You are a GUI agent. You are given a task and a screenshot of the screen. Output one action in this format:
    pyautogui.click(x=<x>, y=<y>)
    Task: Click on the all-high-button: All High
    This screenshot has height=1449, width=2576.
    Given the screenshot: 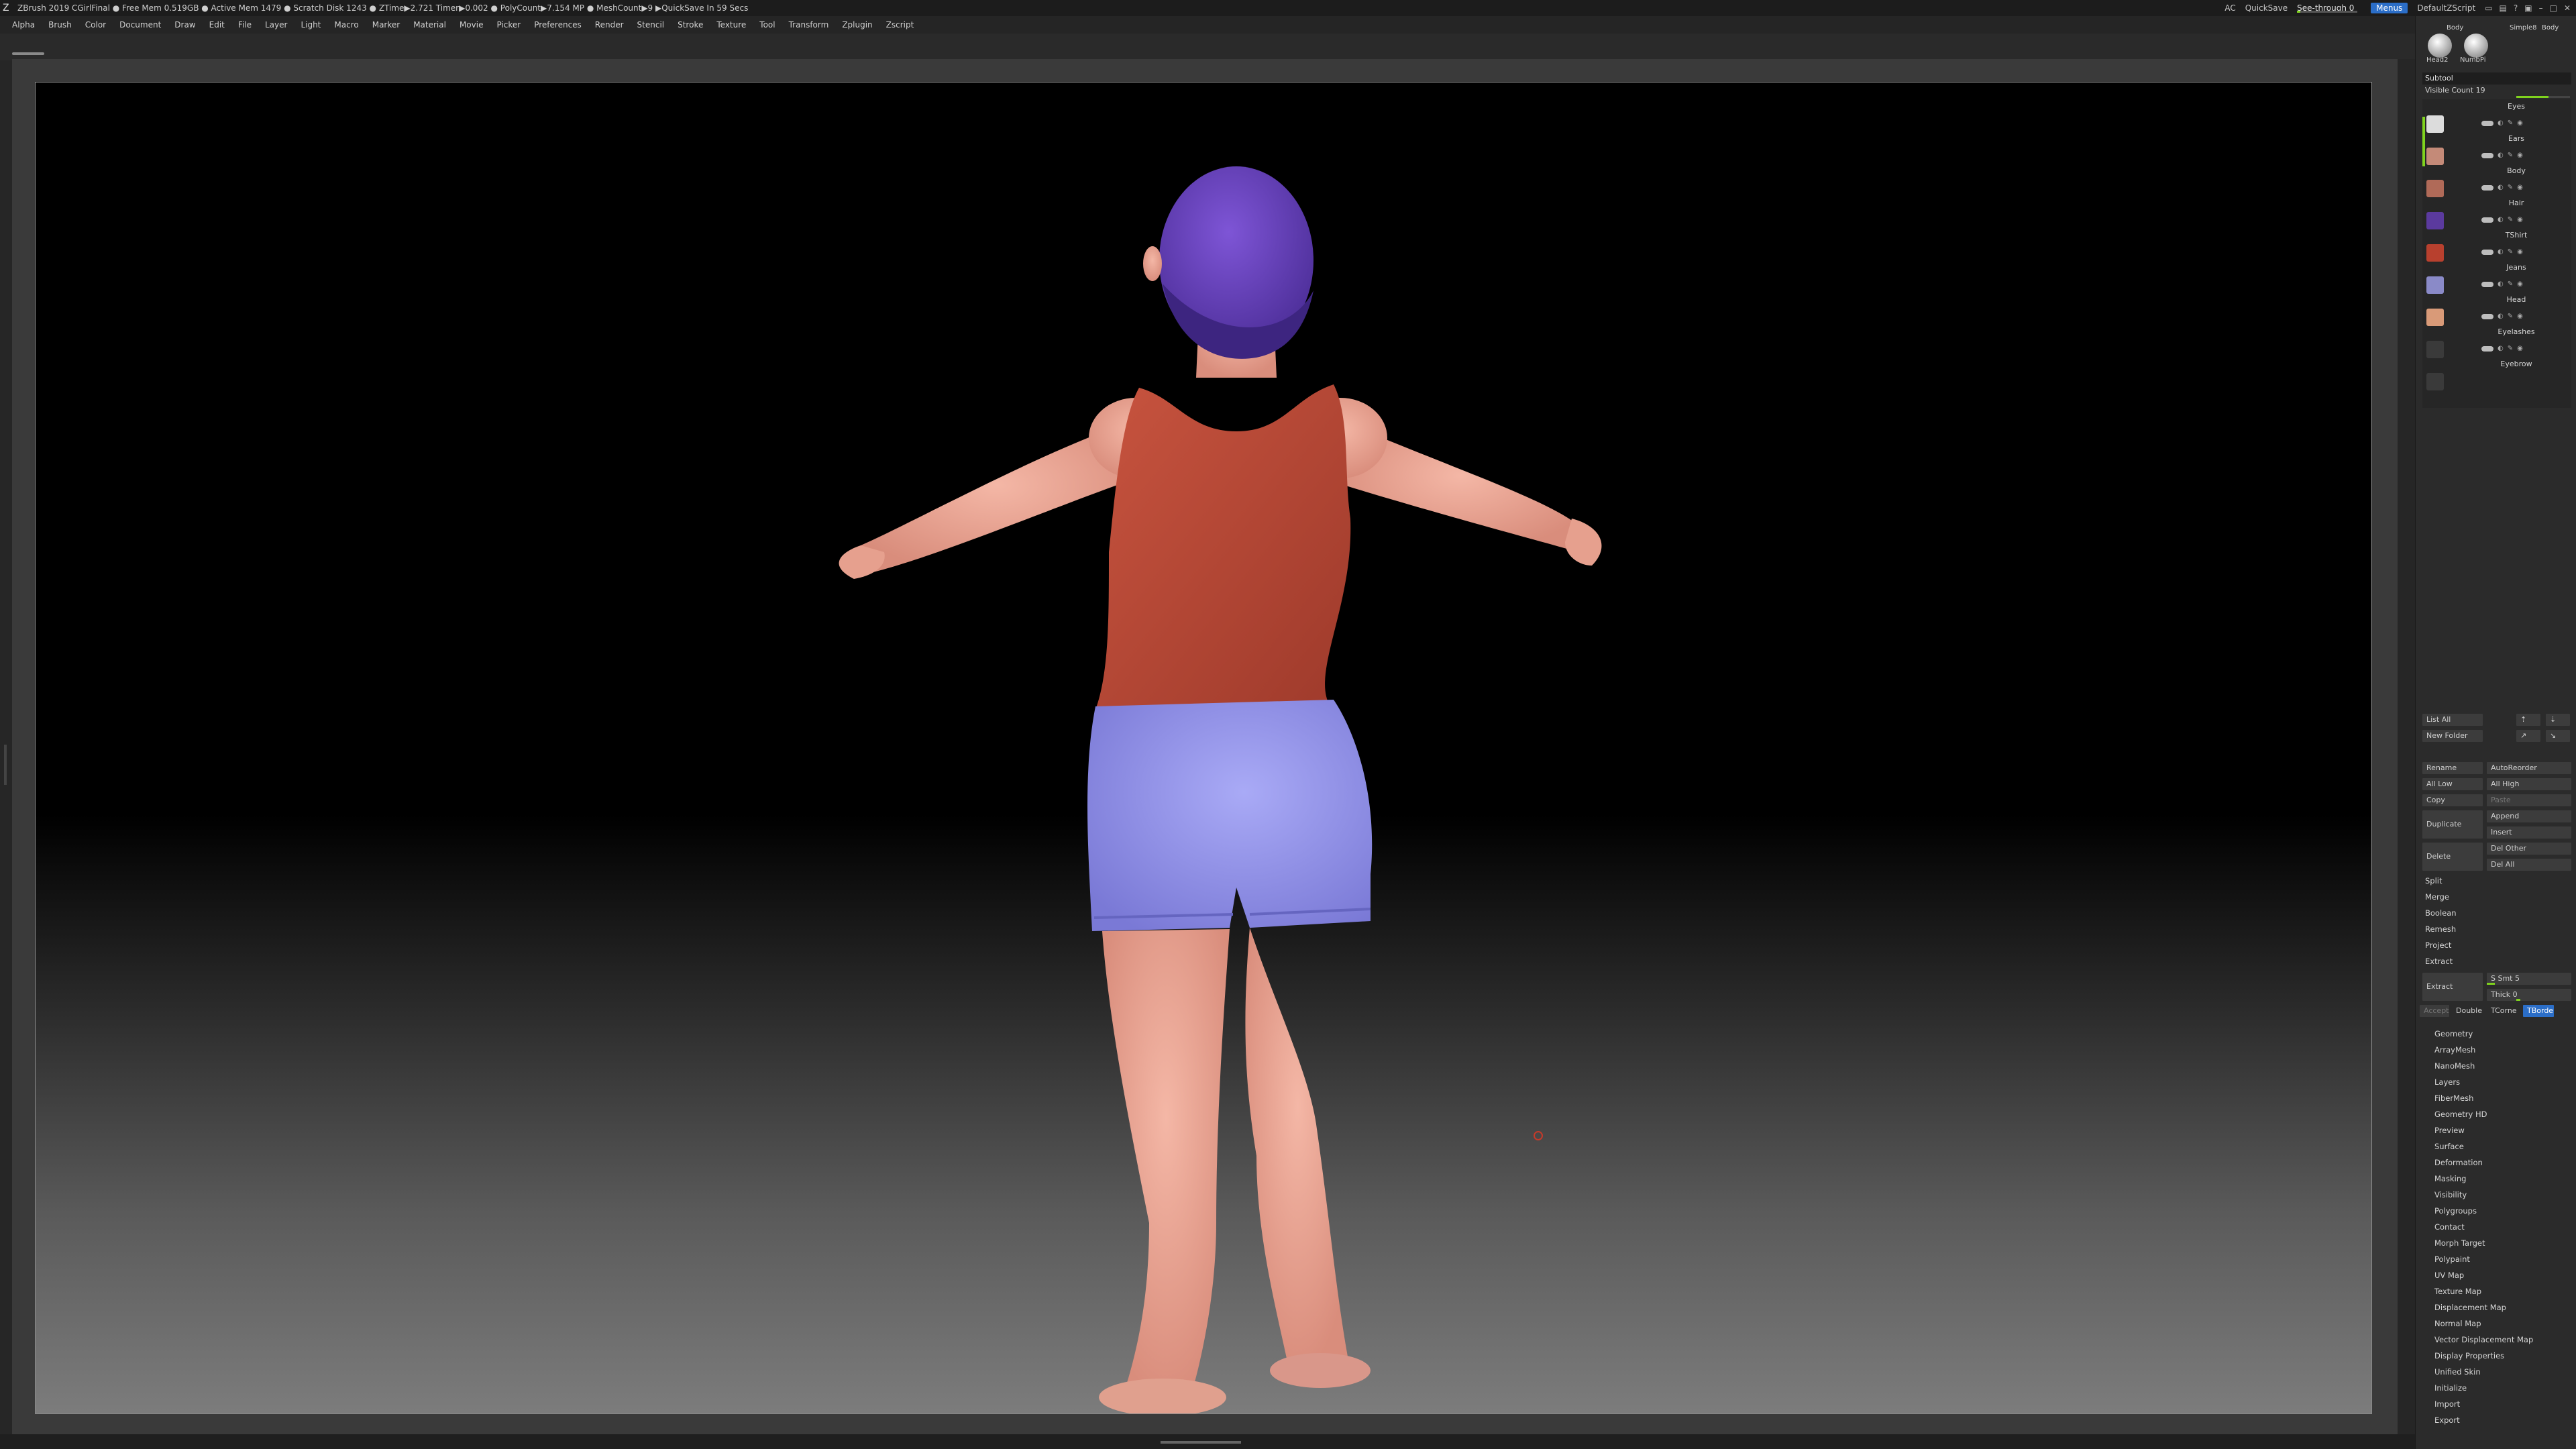 What is the action you would take?
    pyautogui.click(x=2529, y=784)
    